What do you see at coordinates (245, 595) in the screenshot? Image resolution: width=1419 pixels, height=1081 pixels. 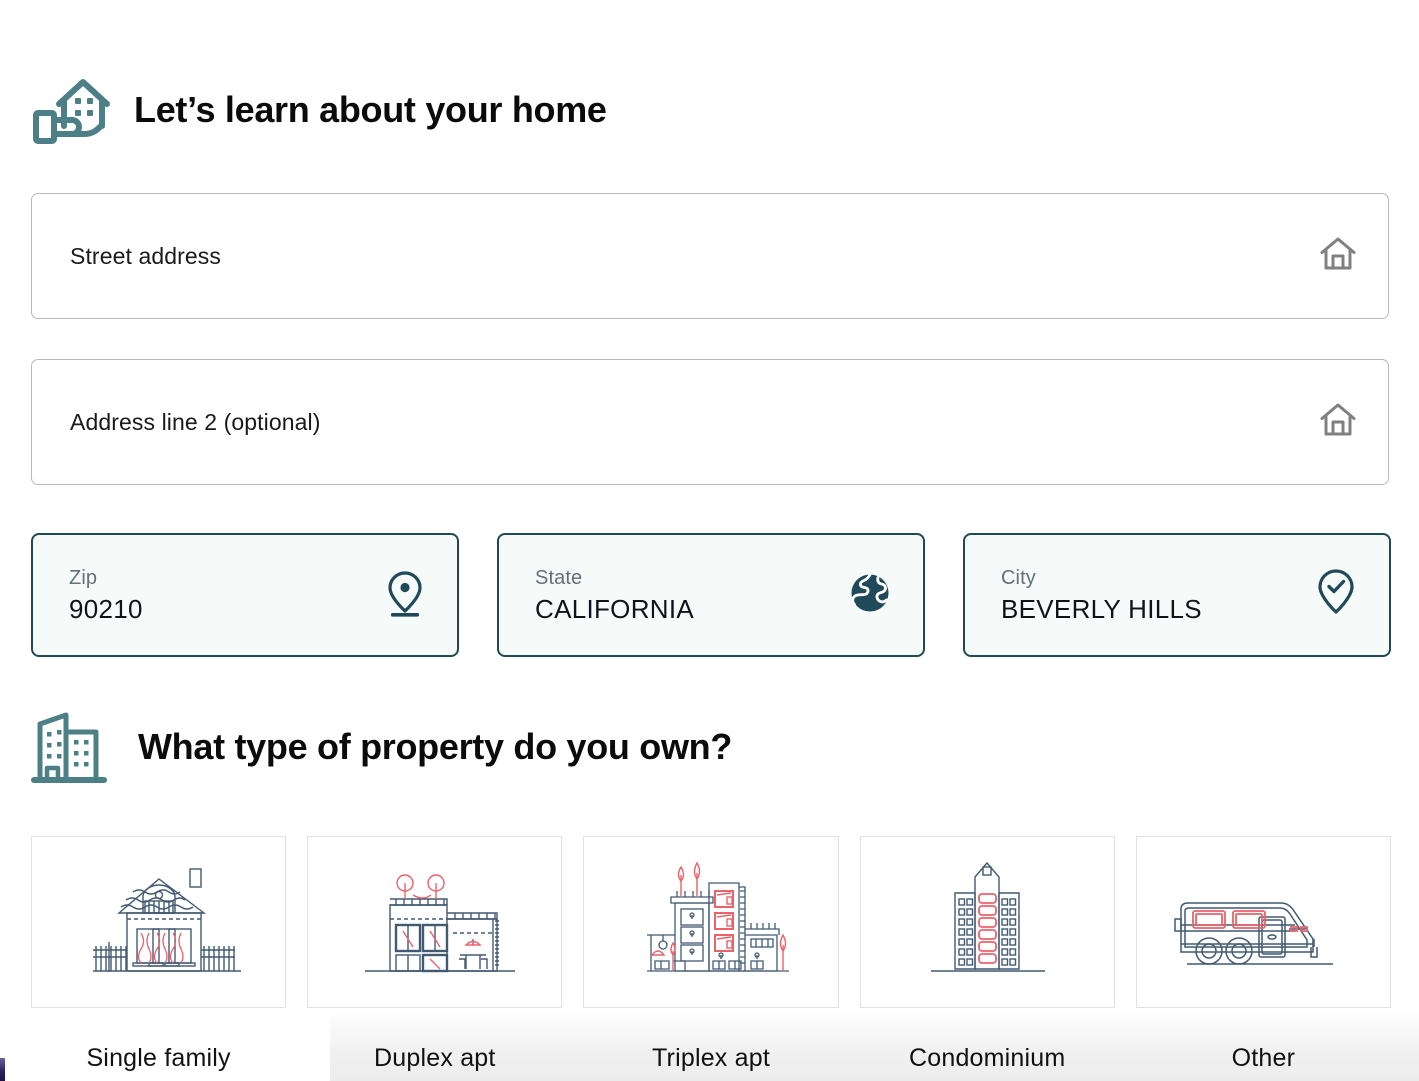 I see `zip-field: Zip 90210` at bounding box center [245, 595].